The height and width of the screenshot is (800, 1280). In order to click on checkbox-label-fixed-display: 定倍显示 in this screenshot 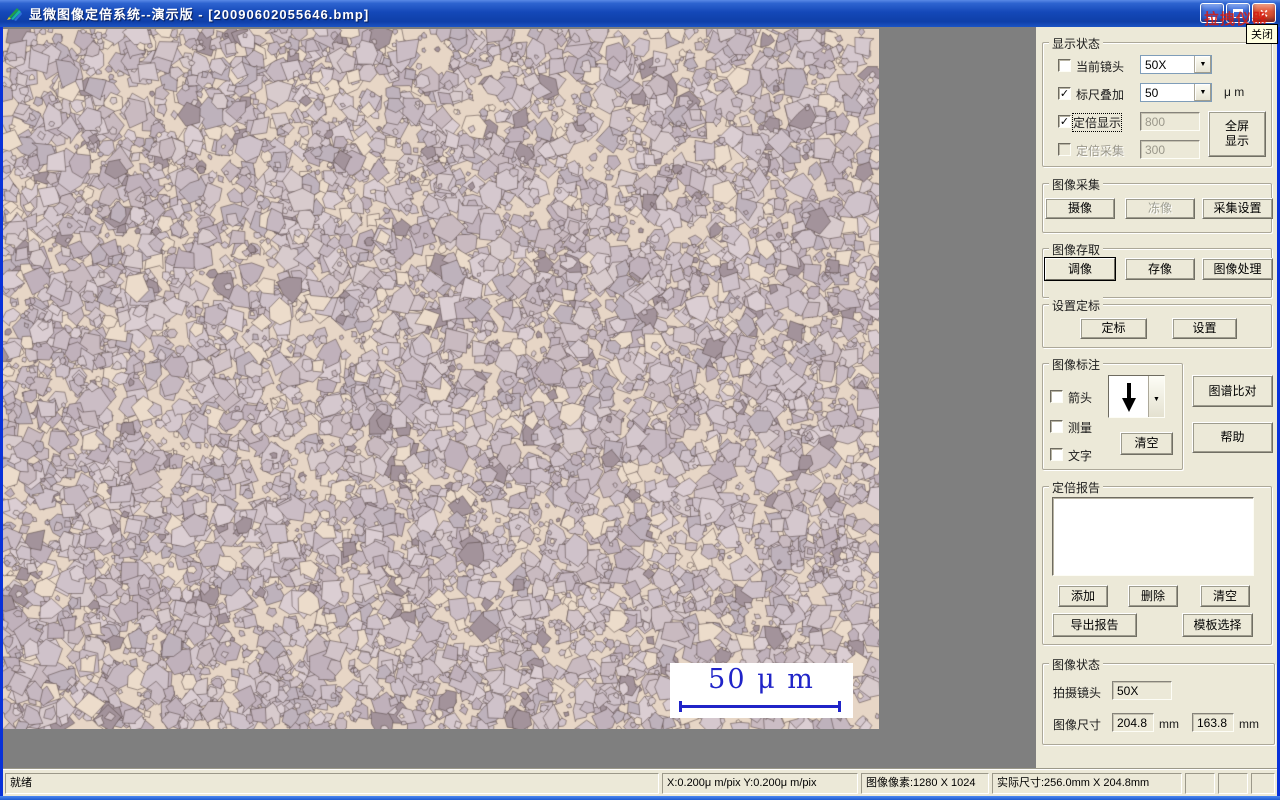, I will do `click(1097, 122)`.